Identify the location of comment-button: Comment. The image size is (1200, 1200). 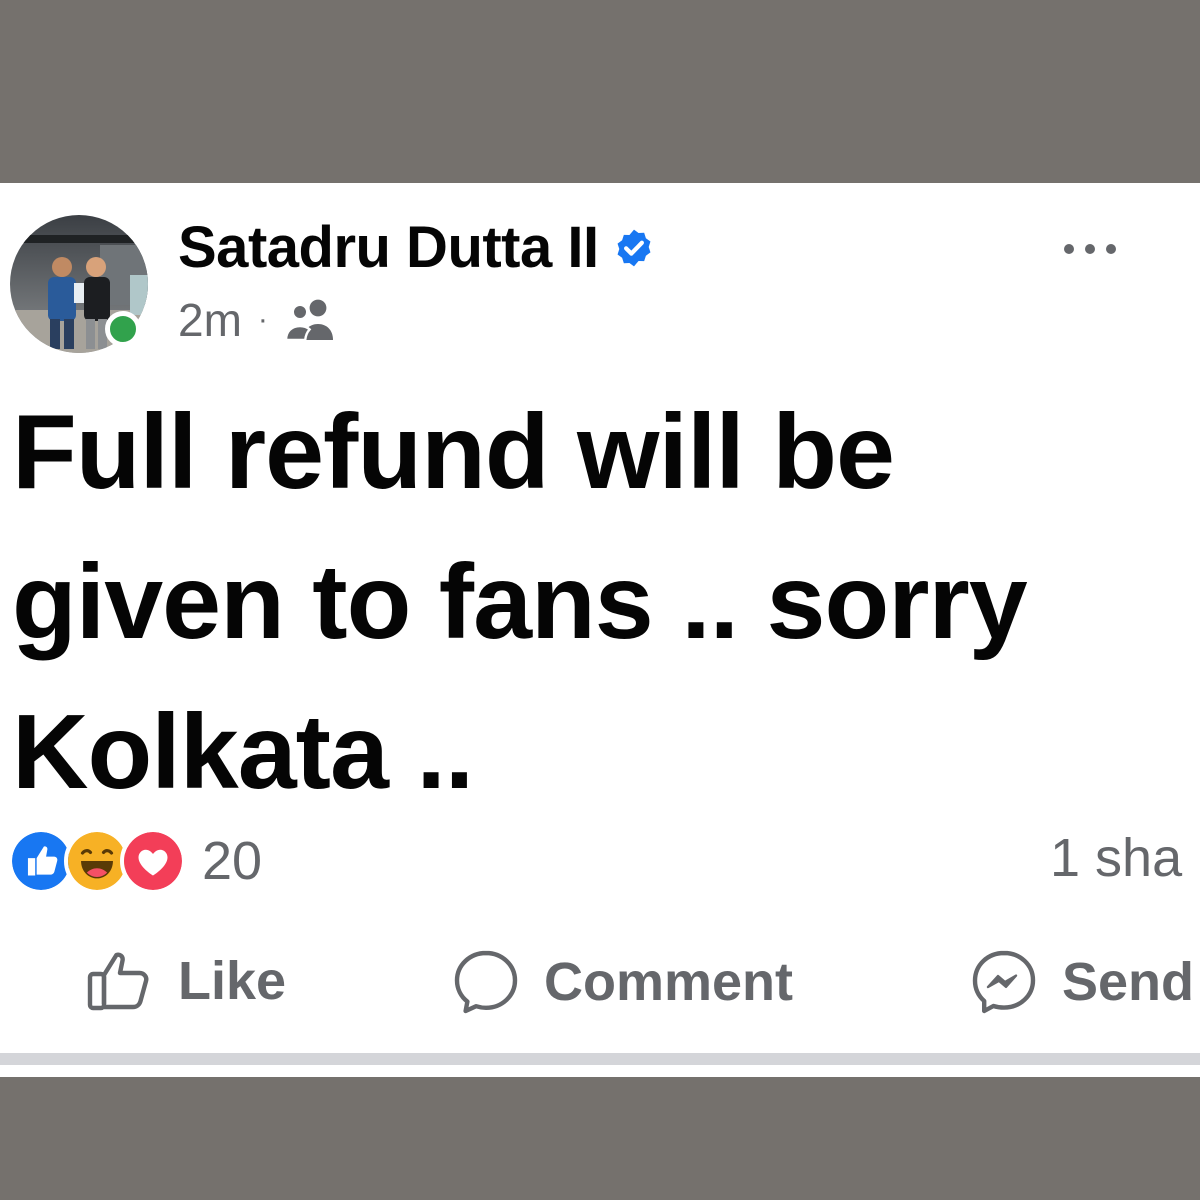
(622, 982).